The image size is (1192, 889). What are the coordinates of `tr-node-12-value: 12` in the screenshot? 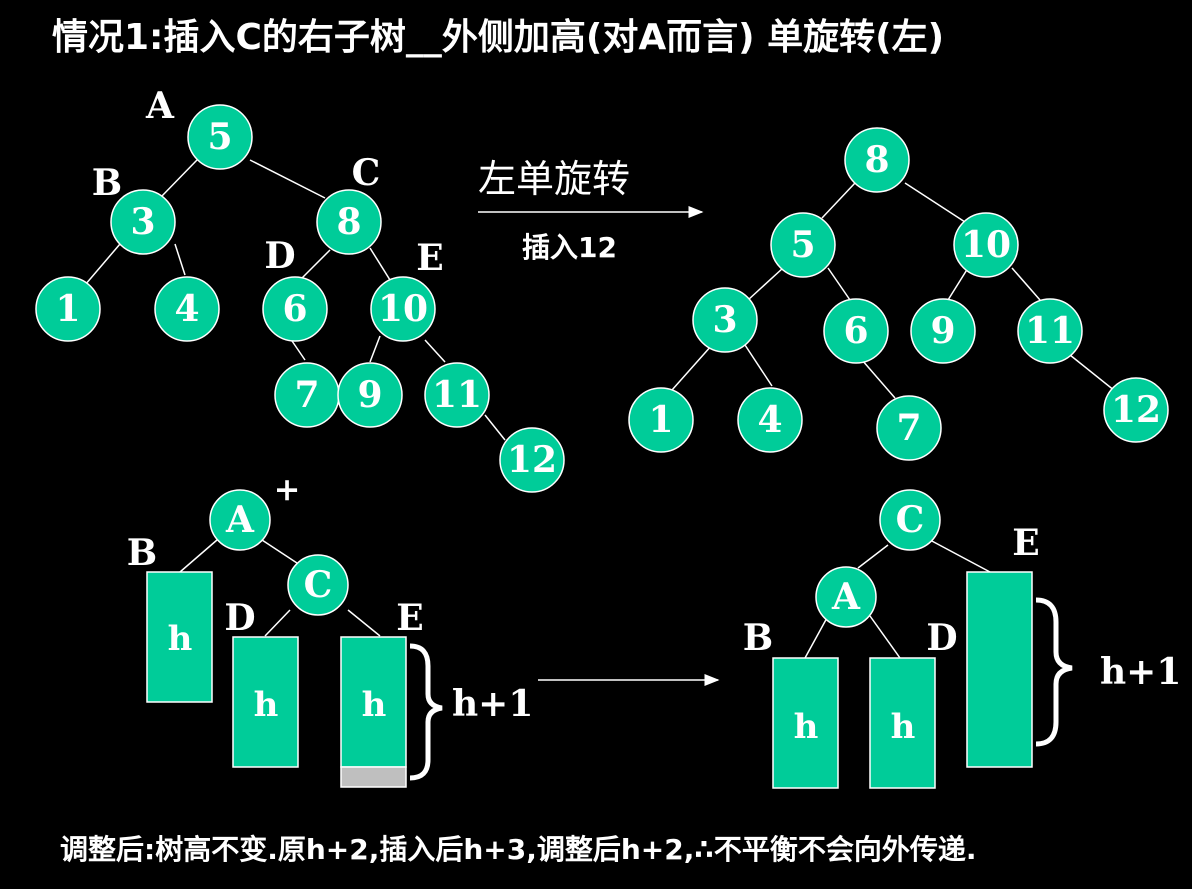 It's located at (1136, 410).